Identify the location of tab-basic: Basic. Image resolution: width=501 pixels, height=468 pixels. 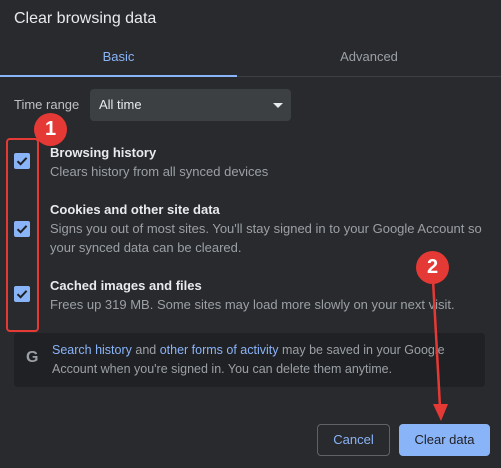
(118, 57).